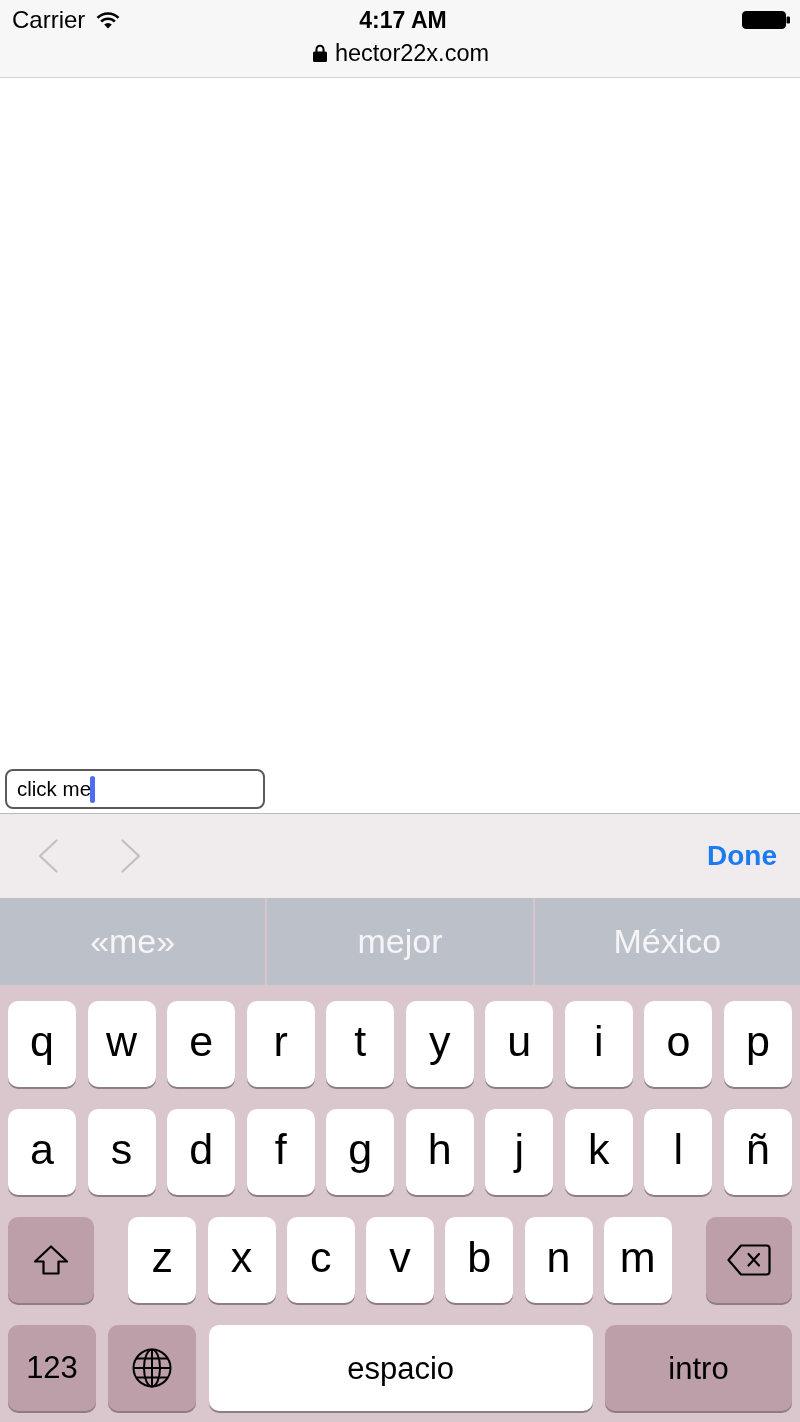  I want to click on space-key: espacio, so click(400, 1368).